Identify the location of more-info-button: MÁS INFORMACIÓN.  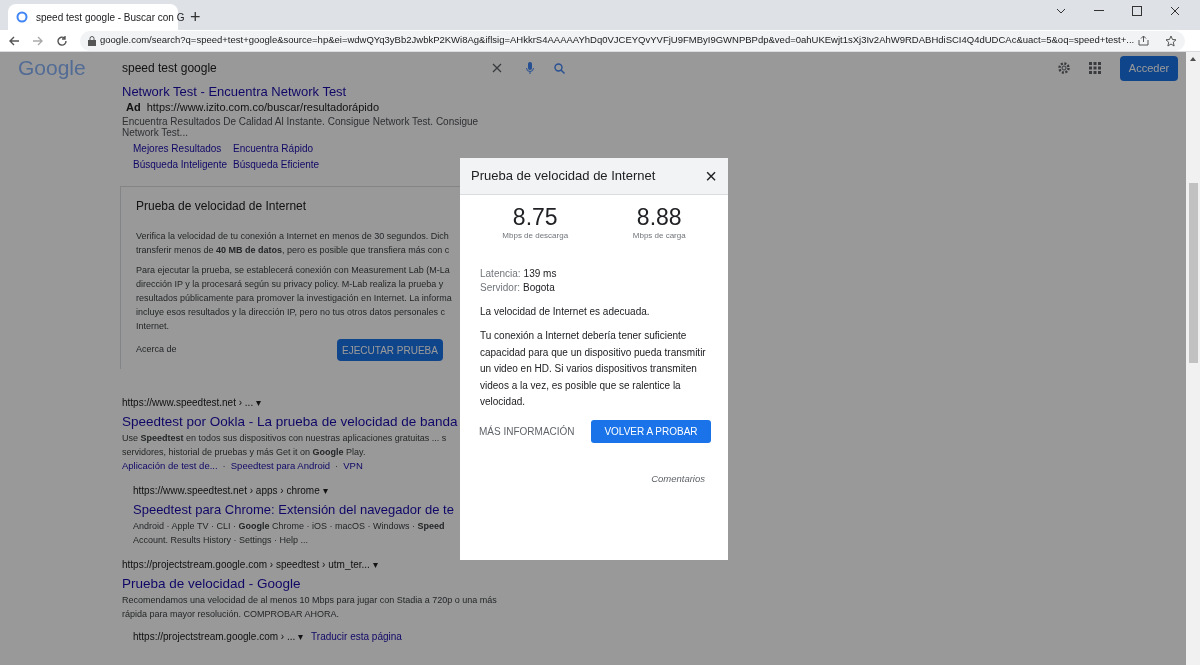
(527, 431).